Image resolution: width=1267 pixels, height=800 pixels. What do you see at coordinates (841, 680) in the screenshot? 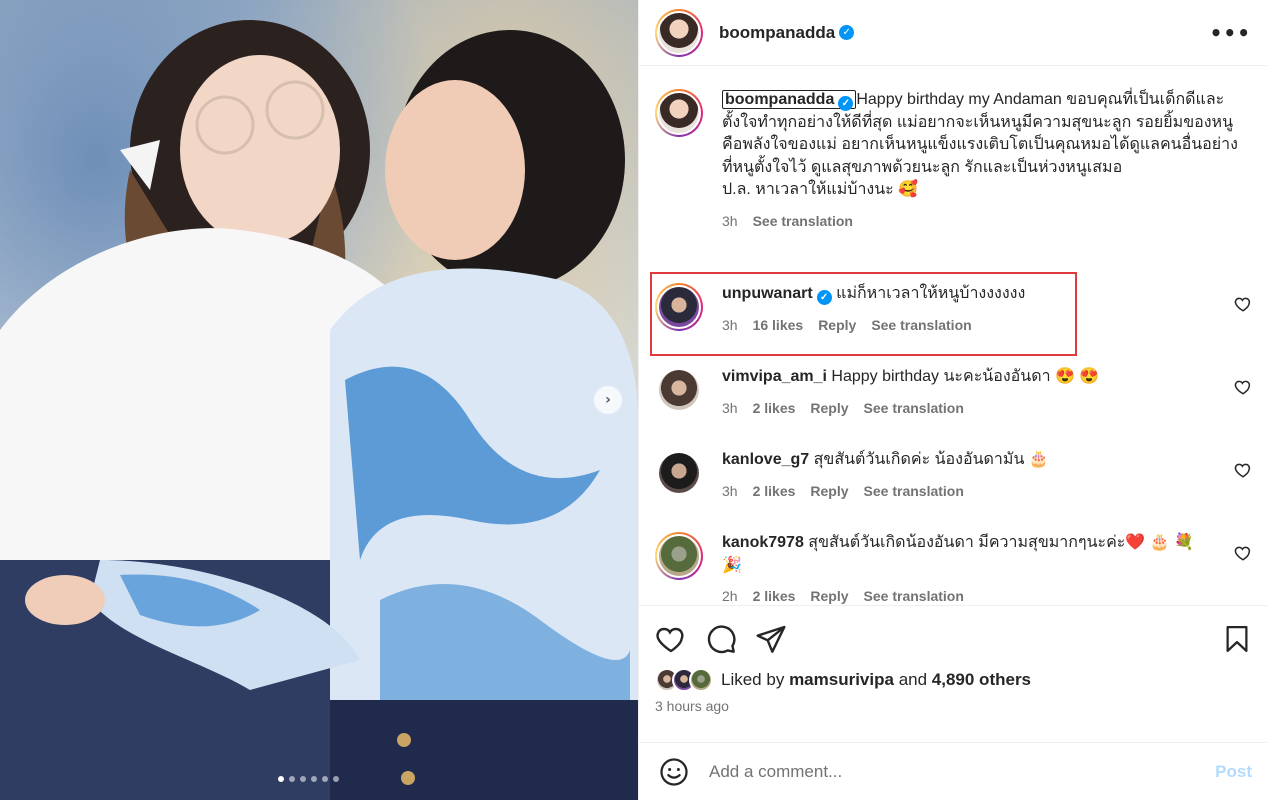
I see `liker-username: mamsurivipa` at bounding box center [841, 680].